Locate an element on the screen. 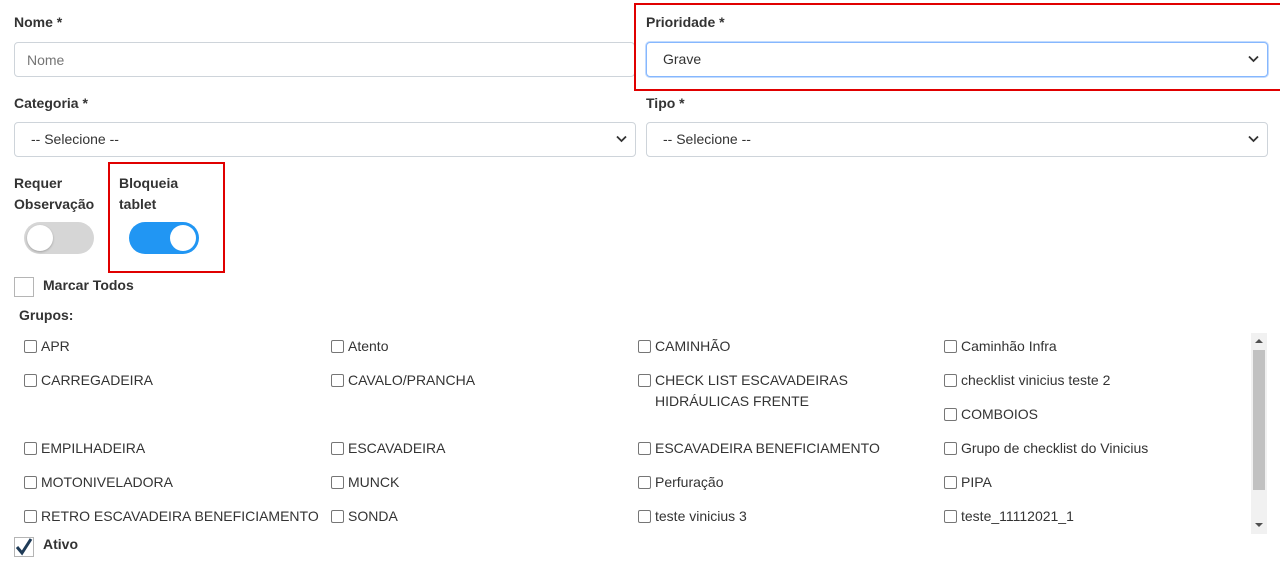  group-checkbox-label: Grupo de checklist do Vinicius is located at coordinates (1055, 448).